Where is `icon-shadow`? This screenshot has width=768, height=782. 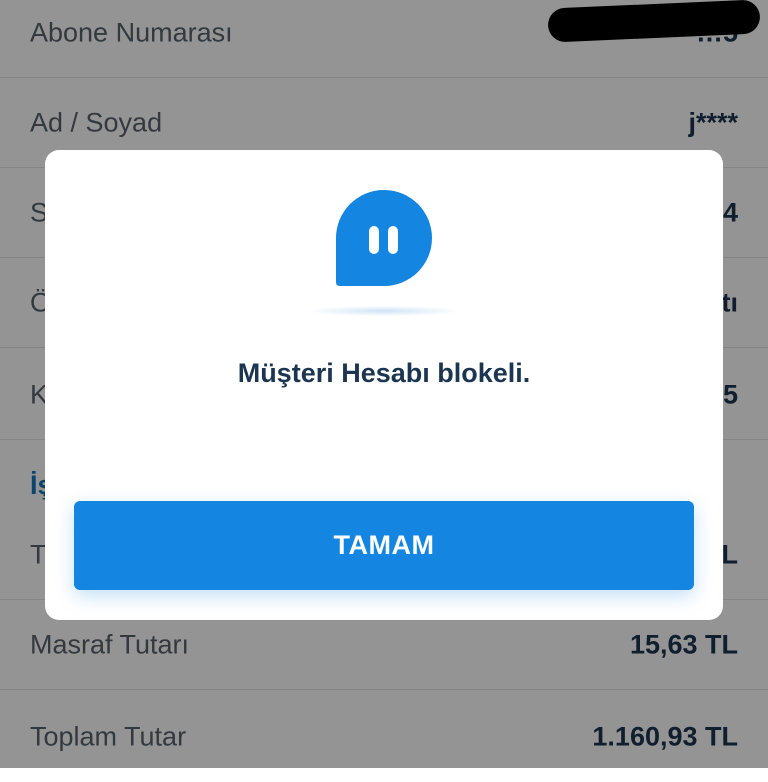
icon-shadow is located at coordinates (384, 311).